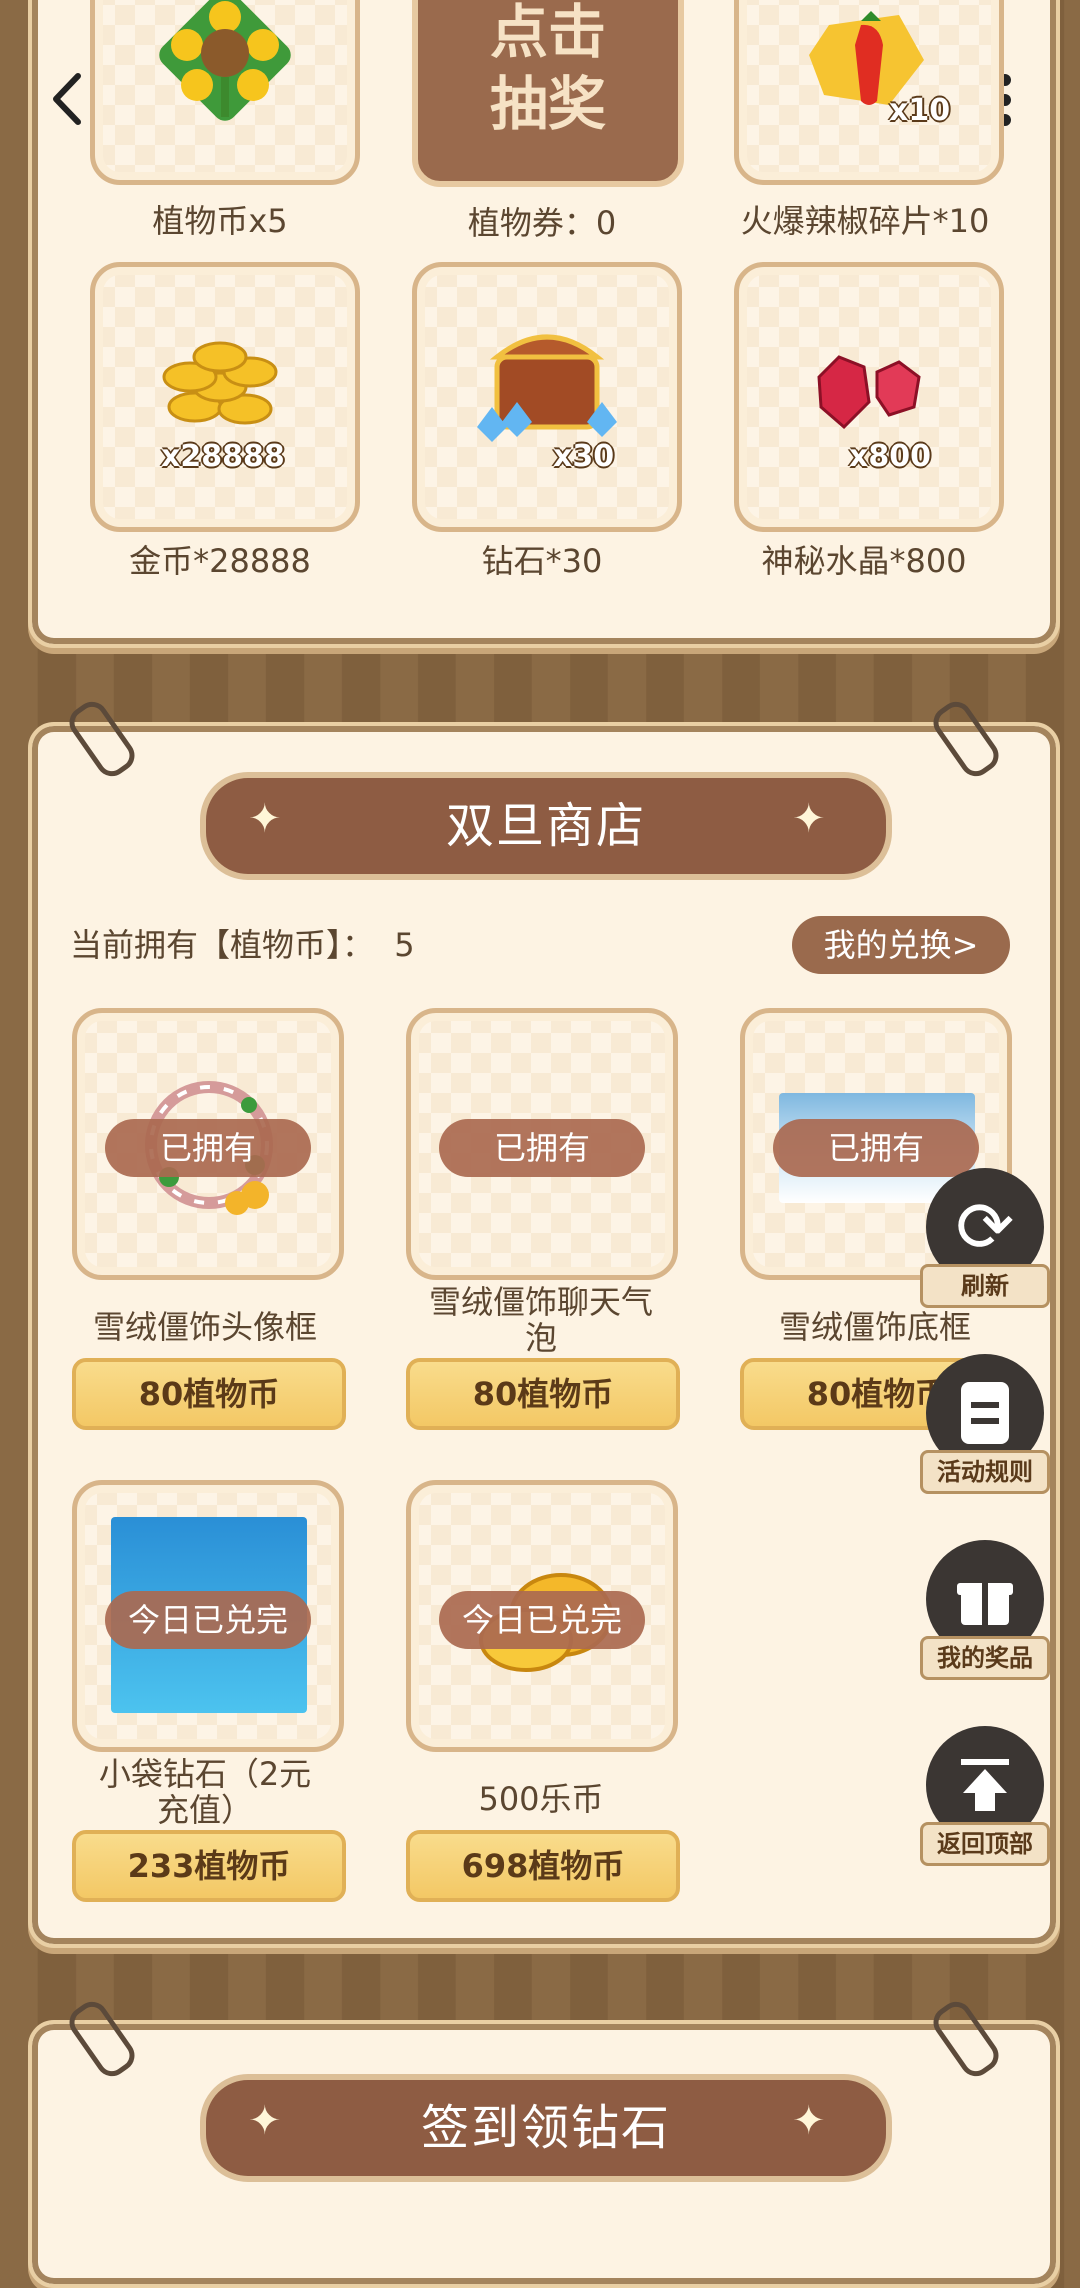 The height and width of the screenshot is (2288, 1080). Describe the element at coordinates (985, 1238) in the screenshot. I see `refresh-button: ⟳ 刷新` at that location.